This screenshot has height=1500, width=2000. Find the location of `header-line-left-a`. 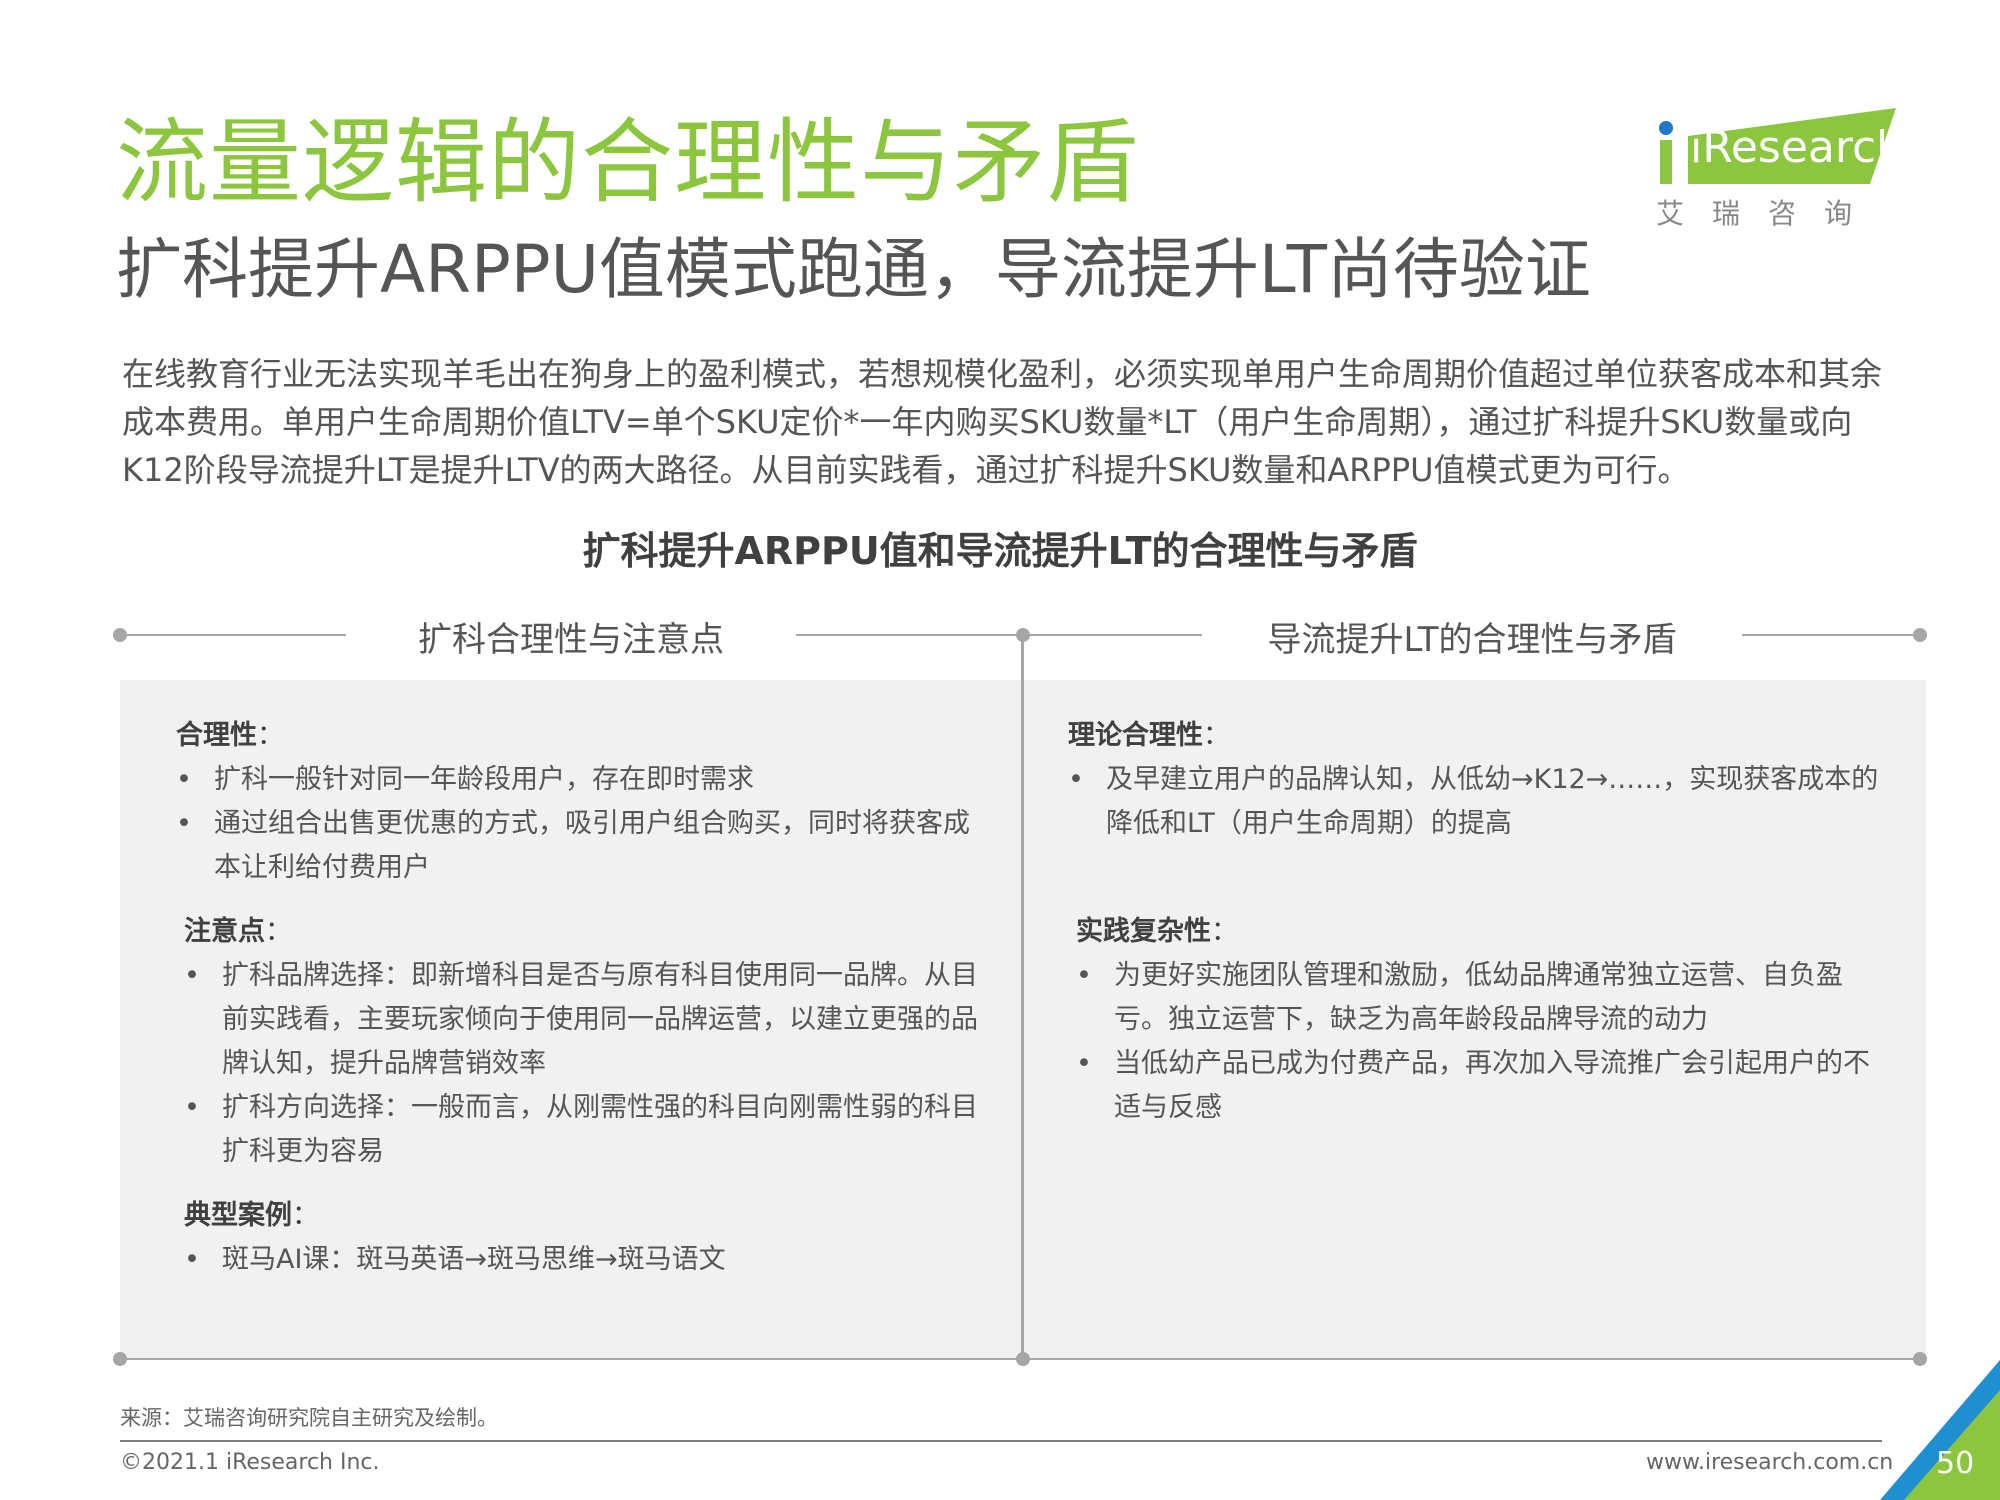

header-line-left-a is located at coordinates (233, 635).